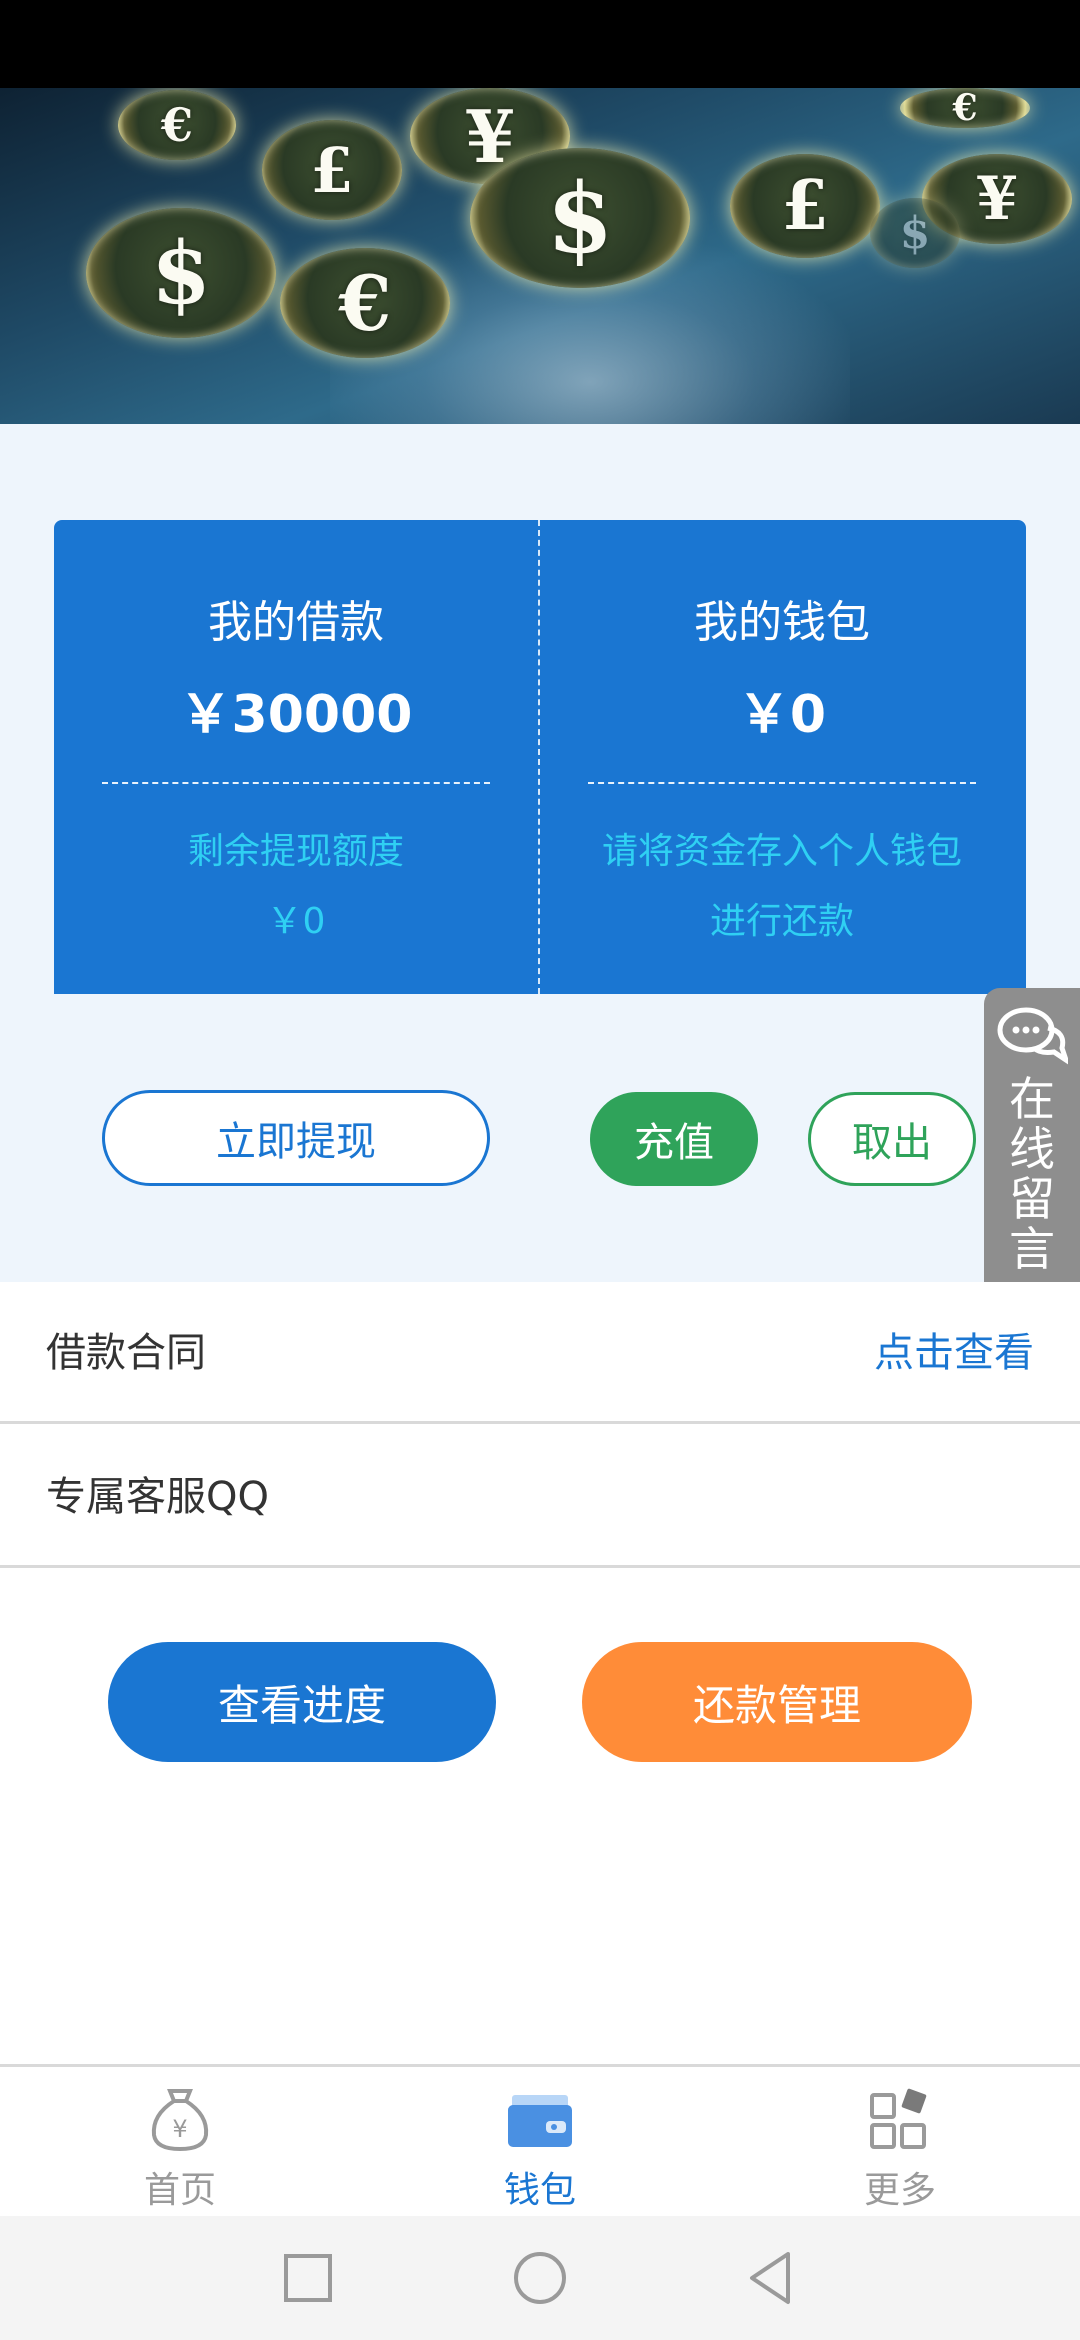 The image size is (1080, 2340). Describe the element at coordinates (302, 1702) in the screenshot. I see `view-progress-button: 查看进度` at that location.